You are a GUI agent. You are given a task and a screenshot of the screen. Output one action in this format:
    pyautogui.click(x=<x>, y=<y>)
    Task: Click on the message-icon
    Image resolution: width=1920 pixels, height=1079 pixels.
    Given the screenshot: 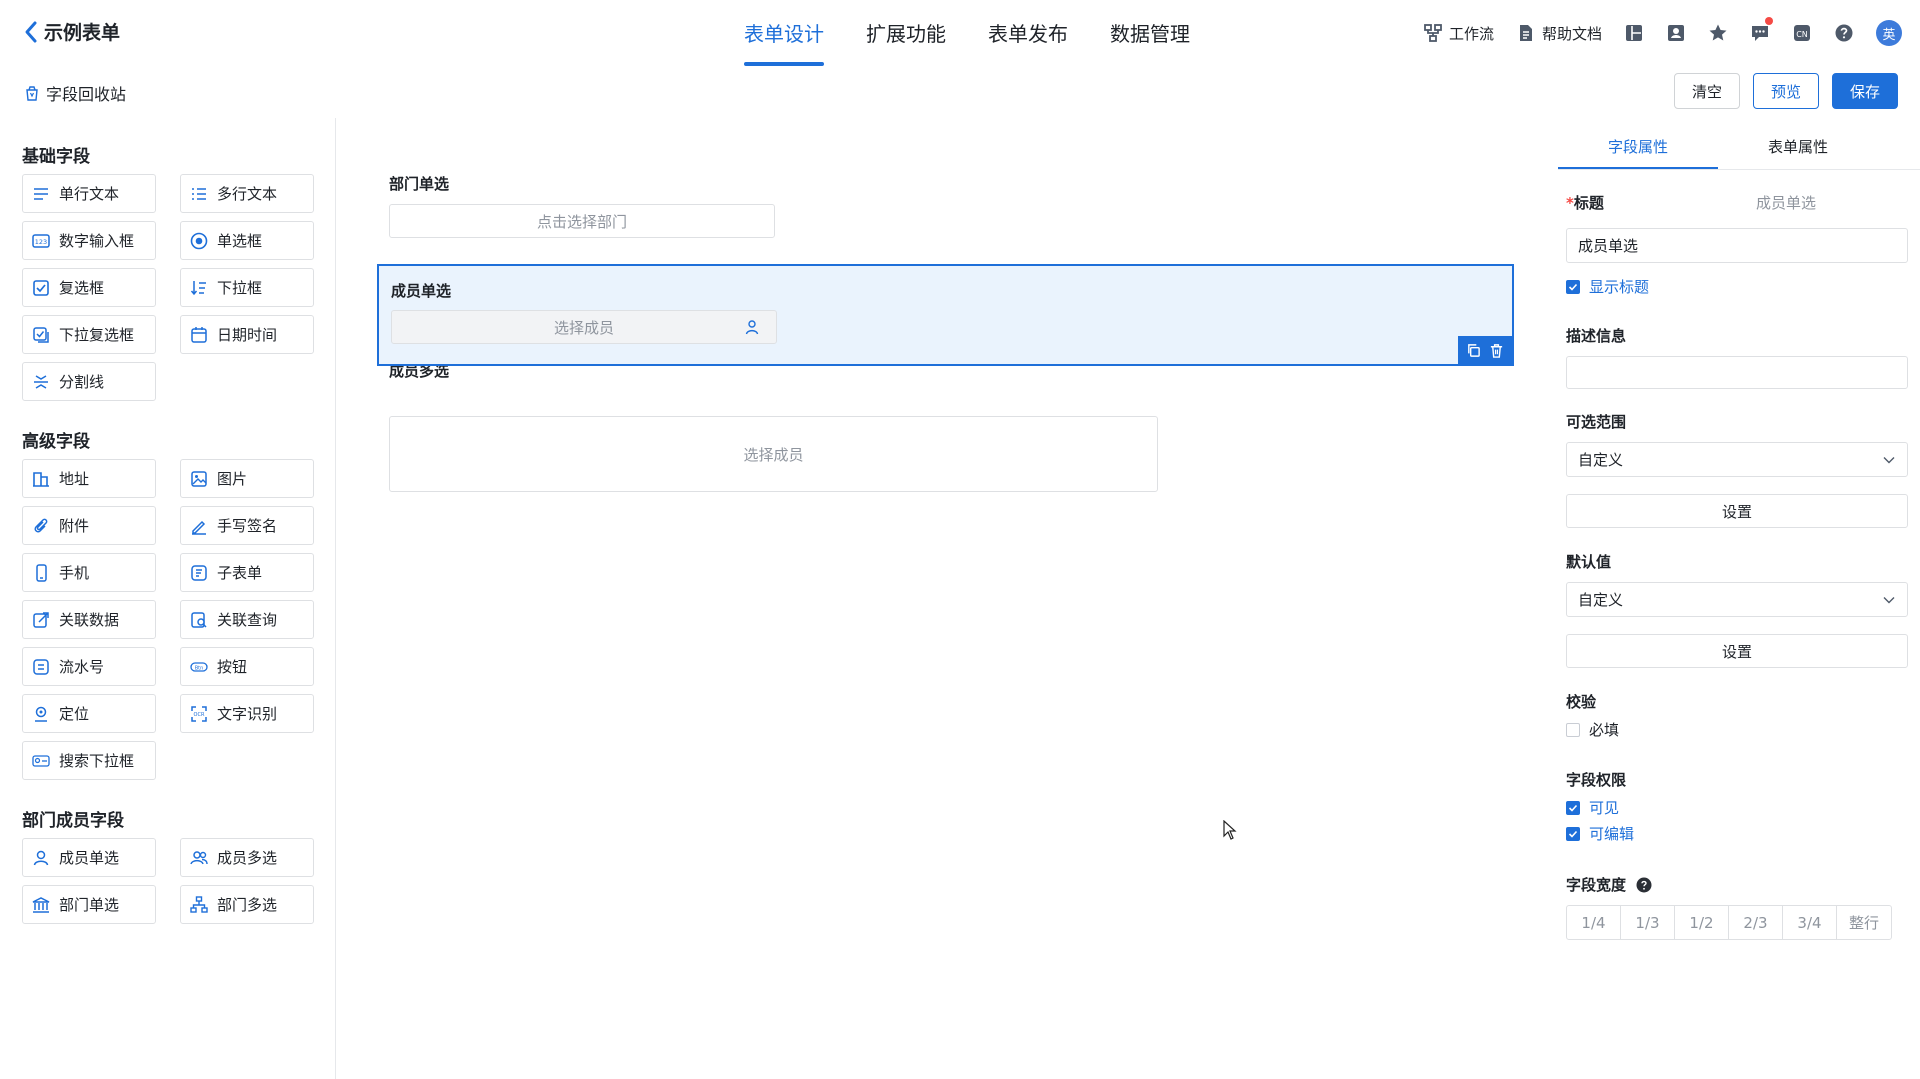 What is the action you would take?
    pyautogui.click(x=1760, y=33)
    